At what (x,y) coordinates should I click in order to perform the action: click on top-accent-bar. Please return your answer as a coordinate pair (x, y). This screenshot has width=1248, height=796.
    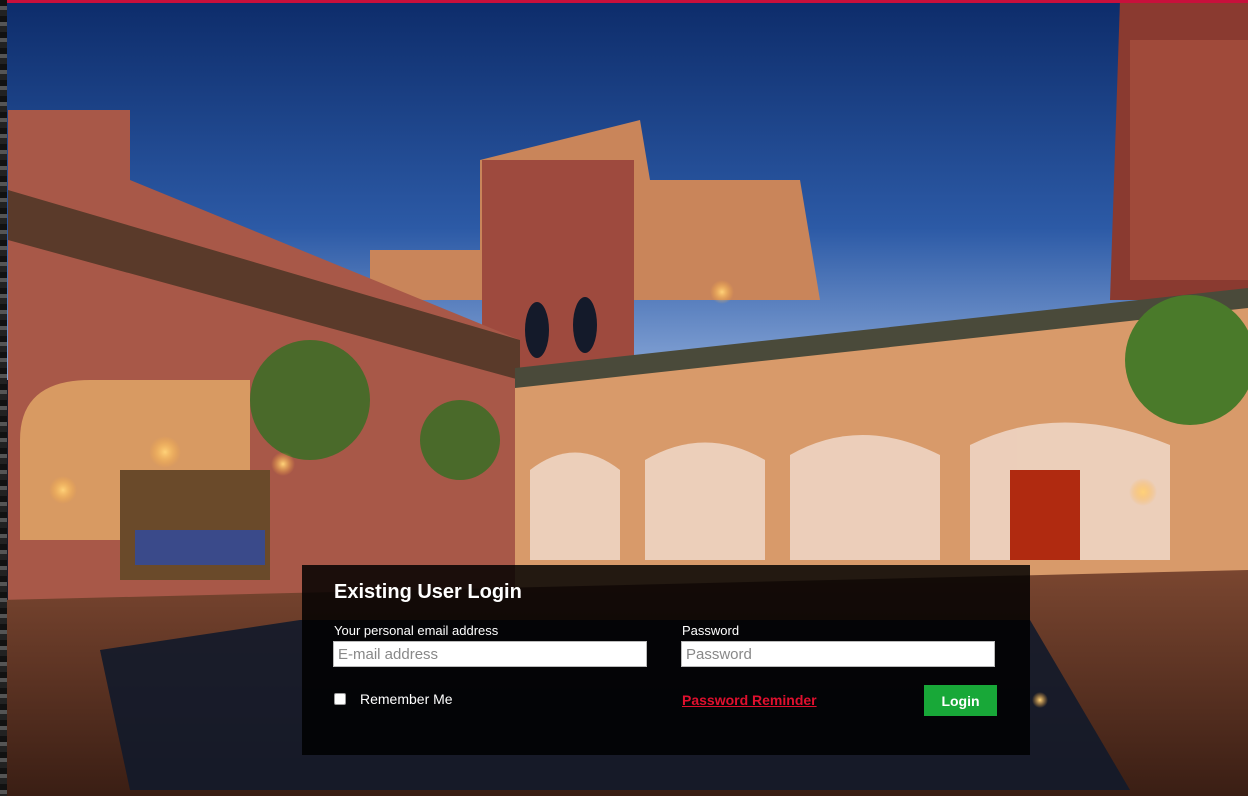
    Looking at the image, I should click on (624, 1).